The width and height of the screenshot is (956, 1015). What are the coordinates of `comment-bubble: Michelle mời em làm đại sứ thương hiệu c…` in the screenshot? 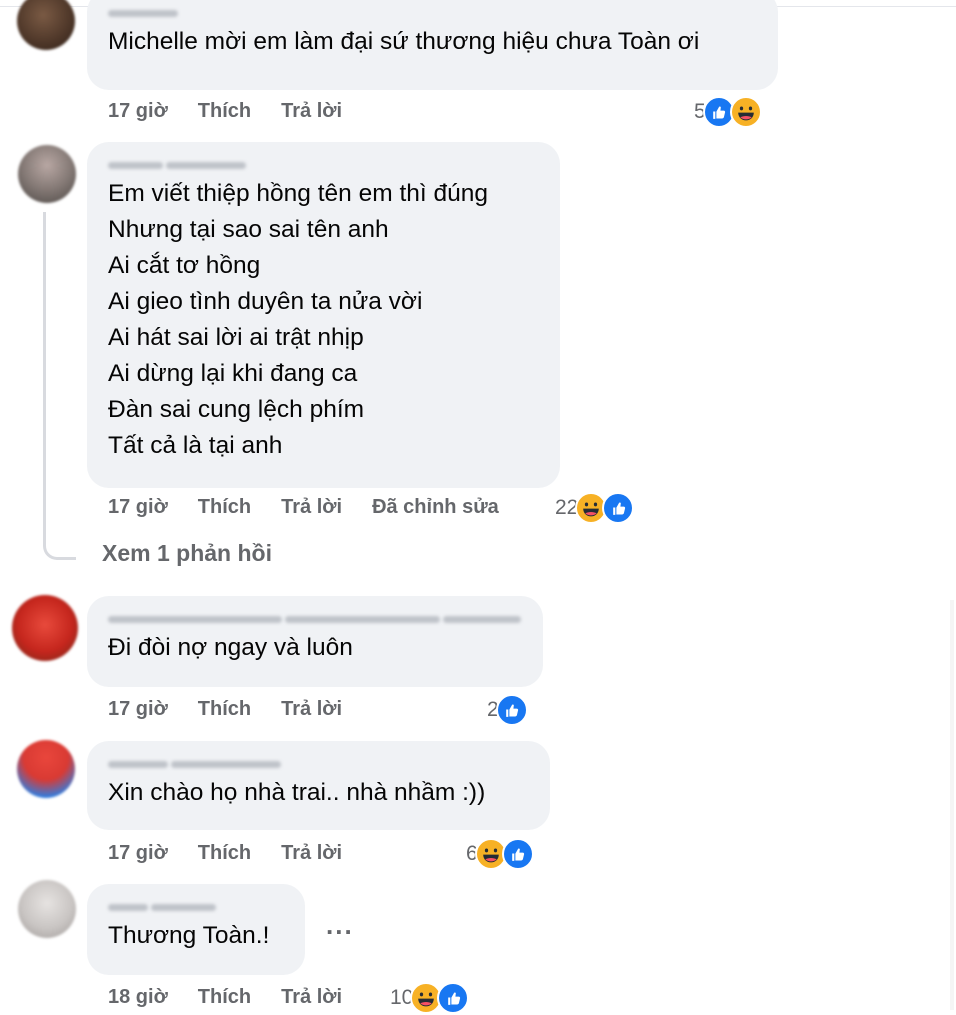 It's located at (432, 45).